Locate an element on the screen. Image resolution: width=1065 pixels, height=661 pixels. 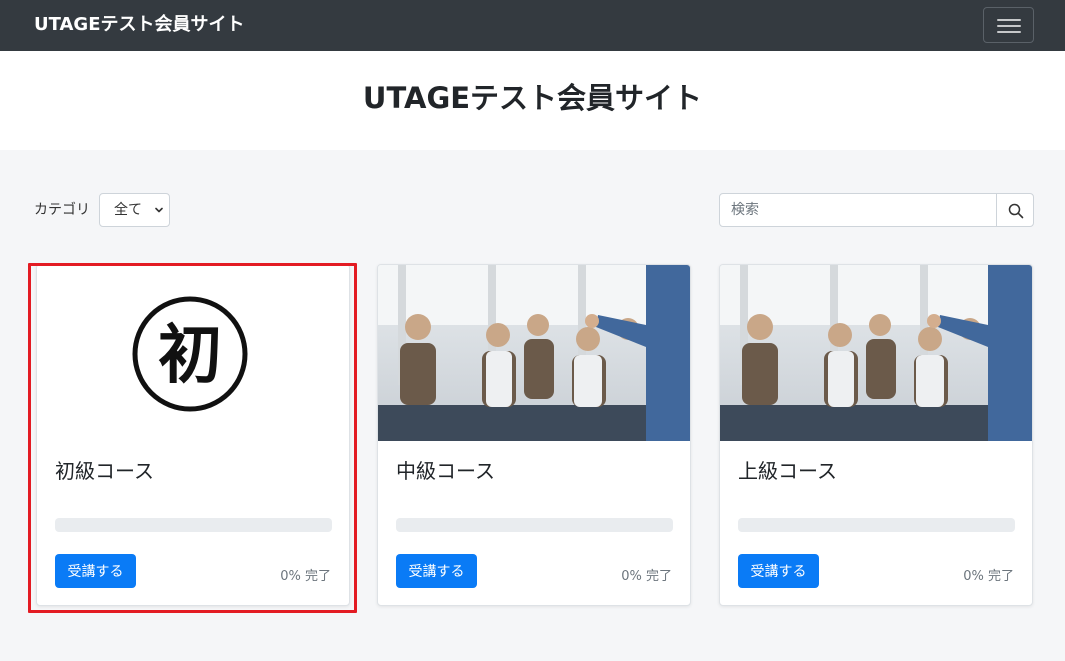
search-button is located at coordinates (1015, 210).